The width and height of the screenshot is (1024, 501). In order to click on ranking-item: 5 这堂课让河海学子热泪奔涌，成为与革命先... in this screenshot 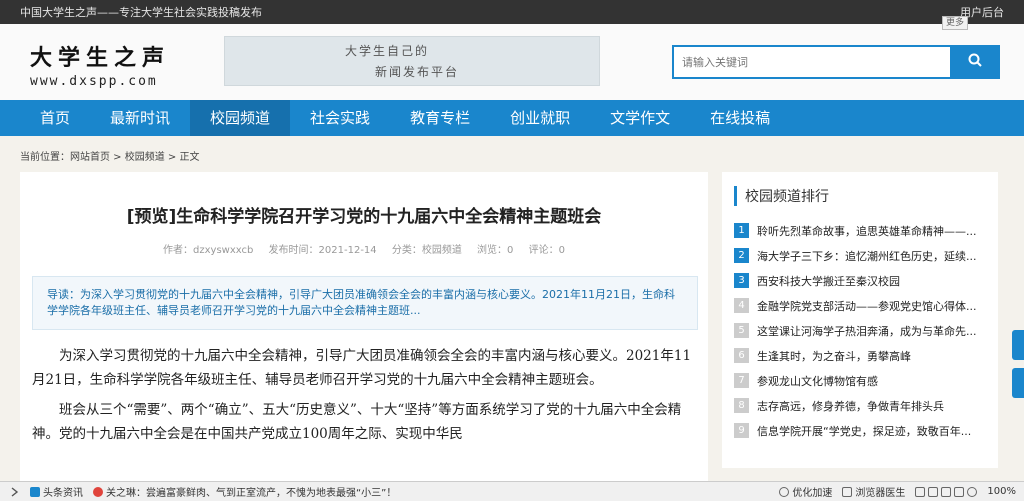, I will do `click(860, 330)`.